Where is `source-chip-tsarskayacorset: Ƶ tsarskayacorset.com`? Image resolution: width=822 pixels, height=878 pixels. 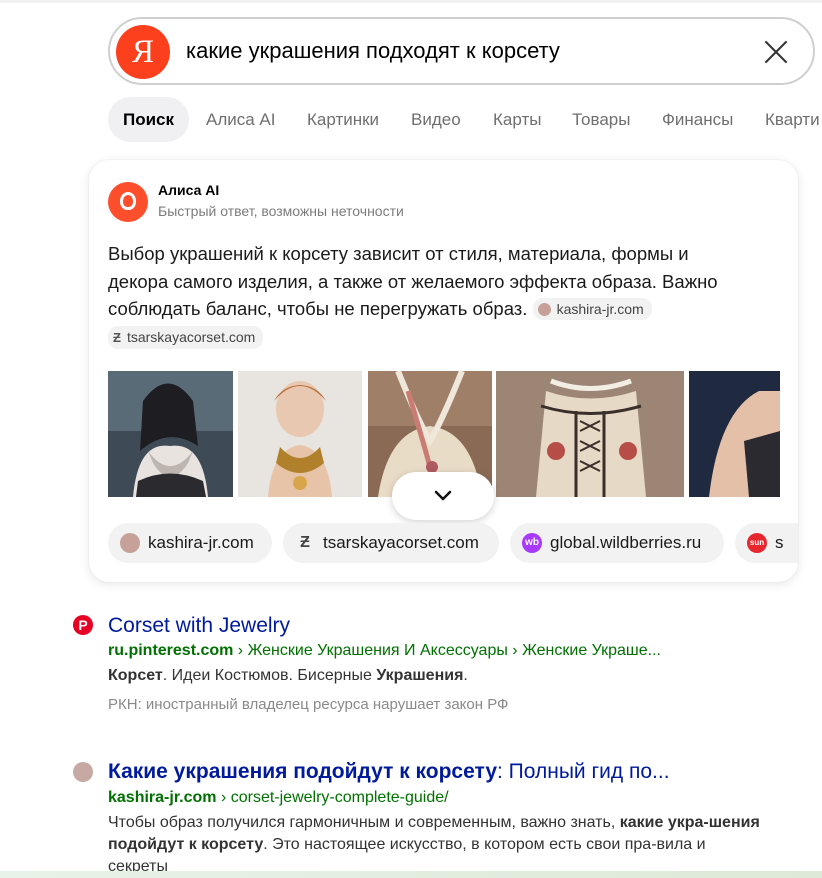
source-chip-tsarskayacorset: Ƶ tsarskayacorset.com is located at coordinates (391, 543).